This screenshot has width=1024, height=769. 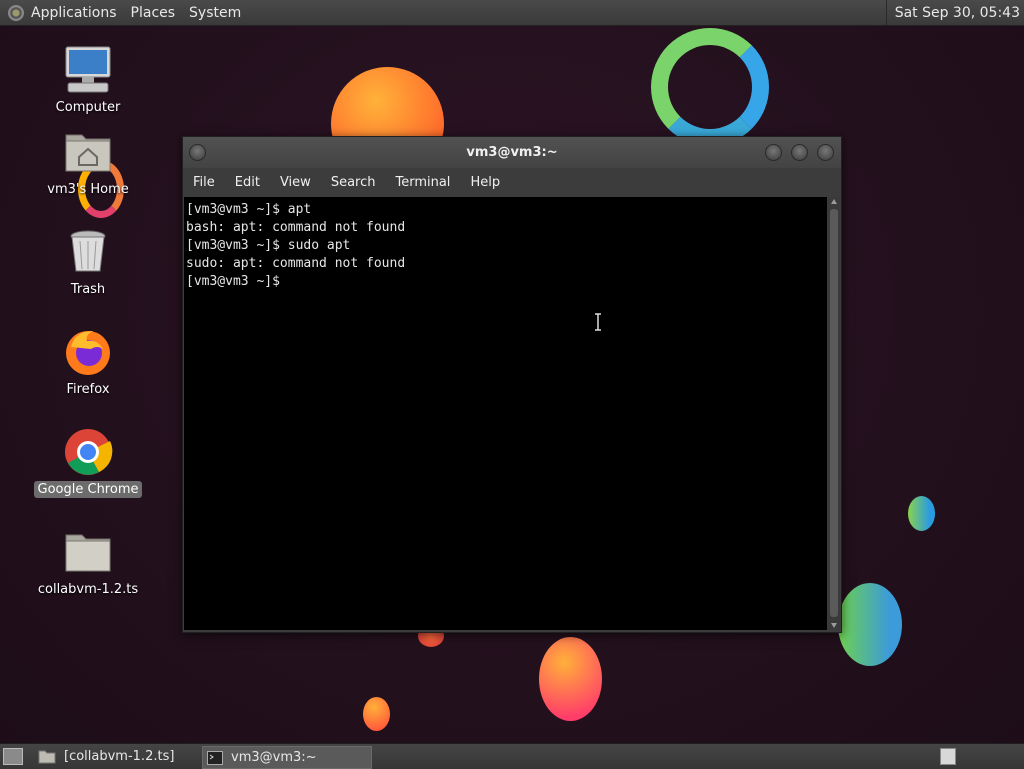 I want to click on maximize-icon, so click(x=799, y=152).